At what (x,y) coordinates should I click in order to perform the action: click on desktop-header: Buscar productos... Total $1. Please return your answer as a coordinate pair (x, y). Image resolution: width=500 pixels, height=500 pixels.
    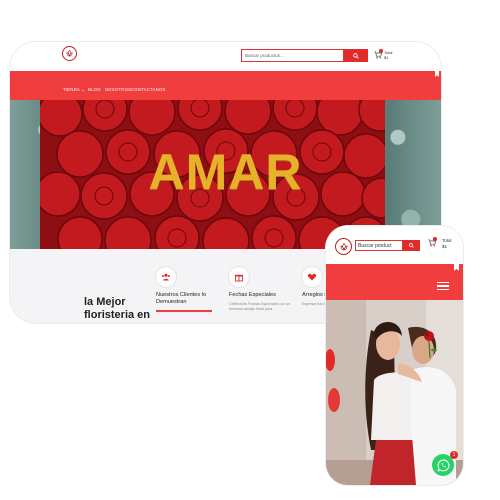
    Looking at the image, I should click on (225, 56).